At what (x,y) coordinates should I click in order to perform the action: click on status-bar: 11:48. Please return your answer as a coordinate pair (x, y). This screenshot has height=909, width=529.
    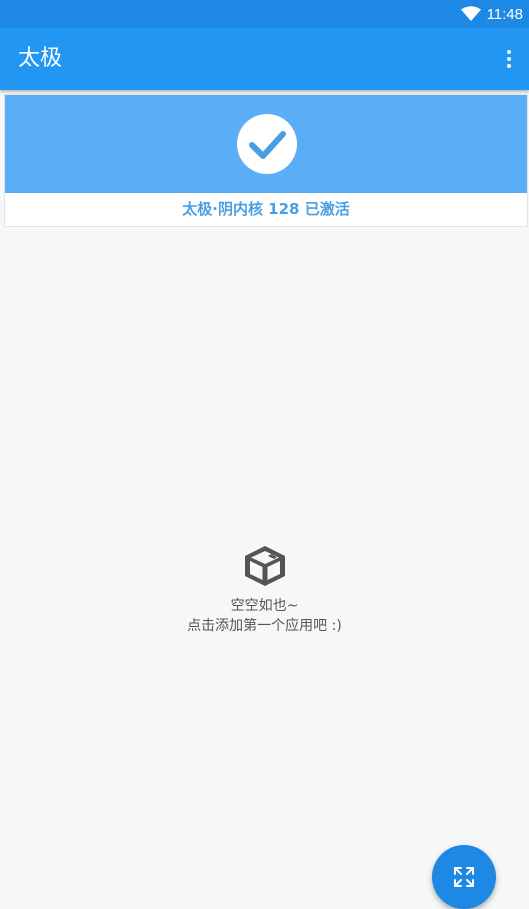
    Looking at the image, I should click on (264, 14).